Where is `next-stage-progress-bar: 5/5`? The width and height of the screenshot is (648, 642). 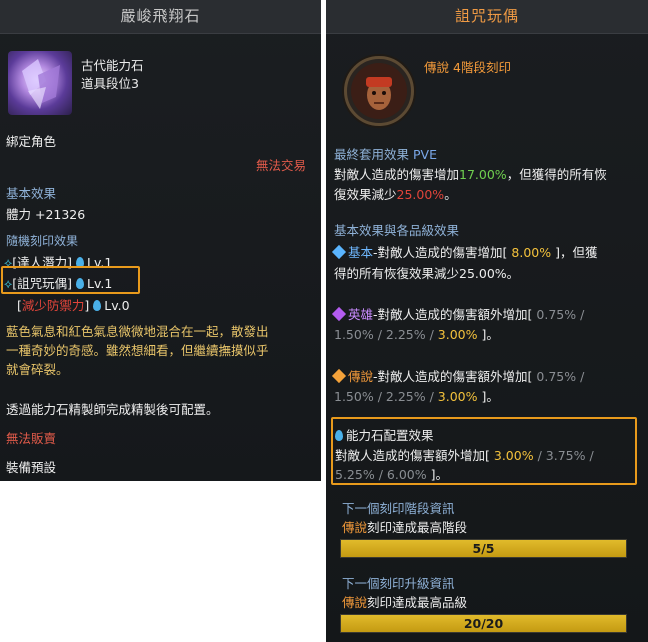 next-stage-progress-bar: 5/5 is located at coordinates (483, 548).